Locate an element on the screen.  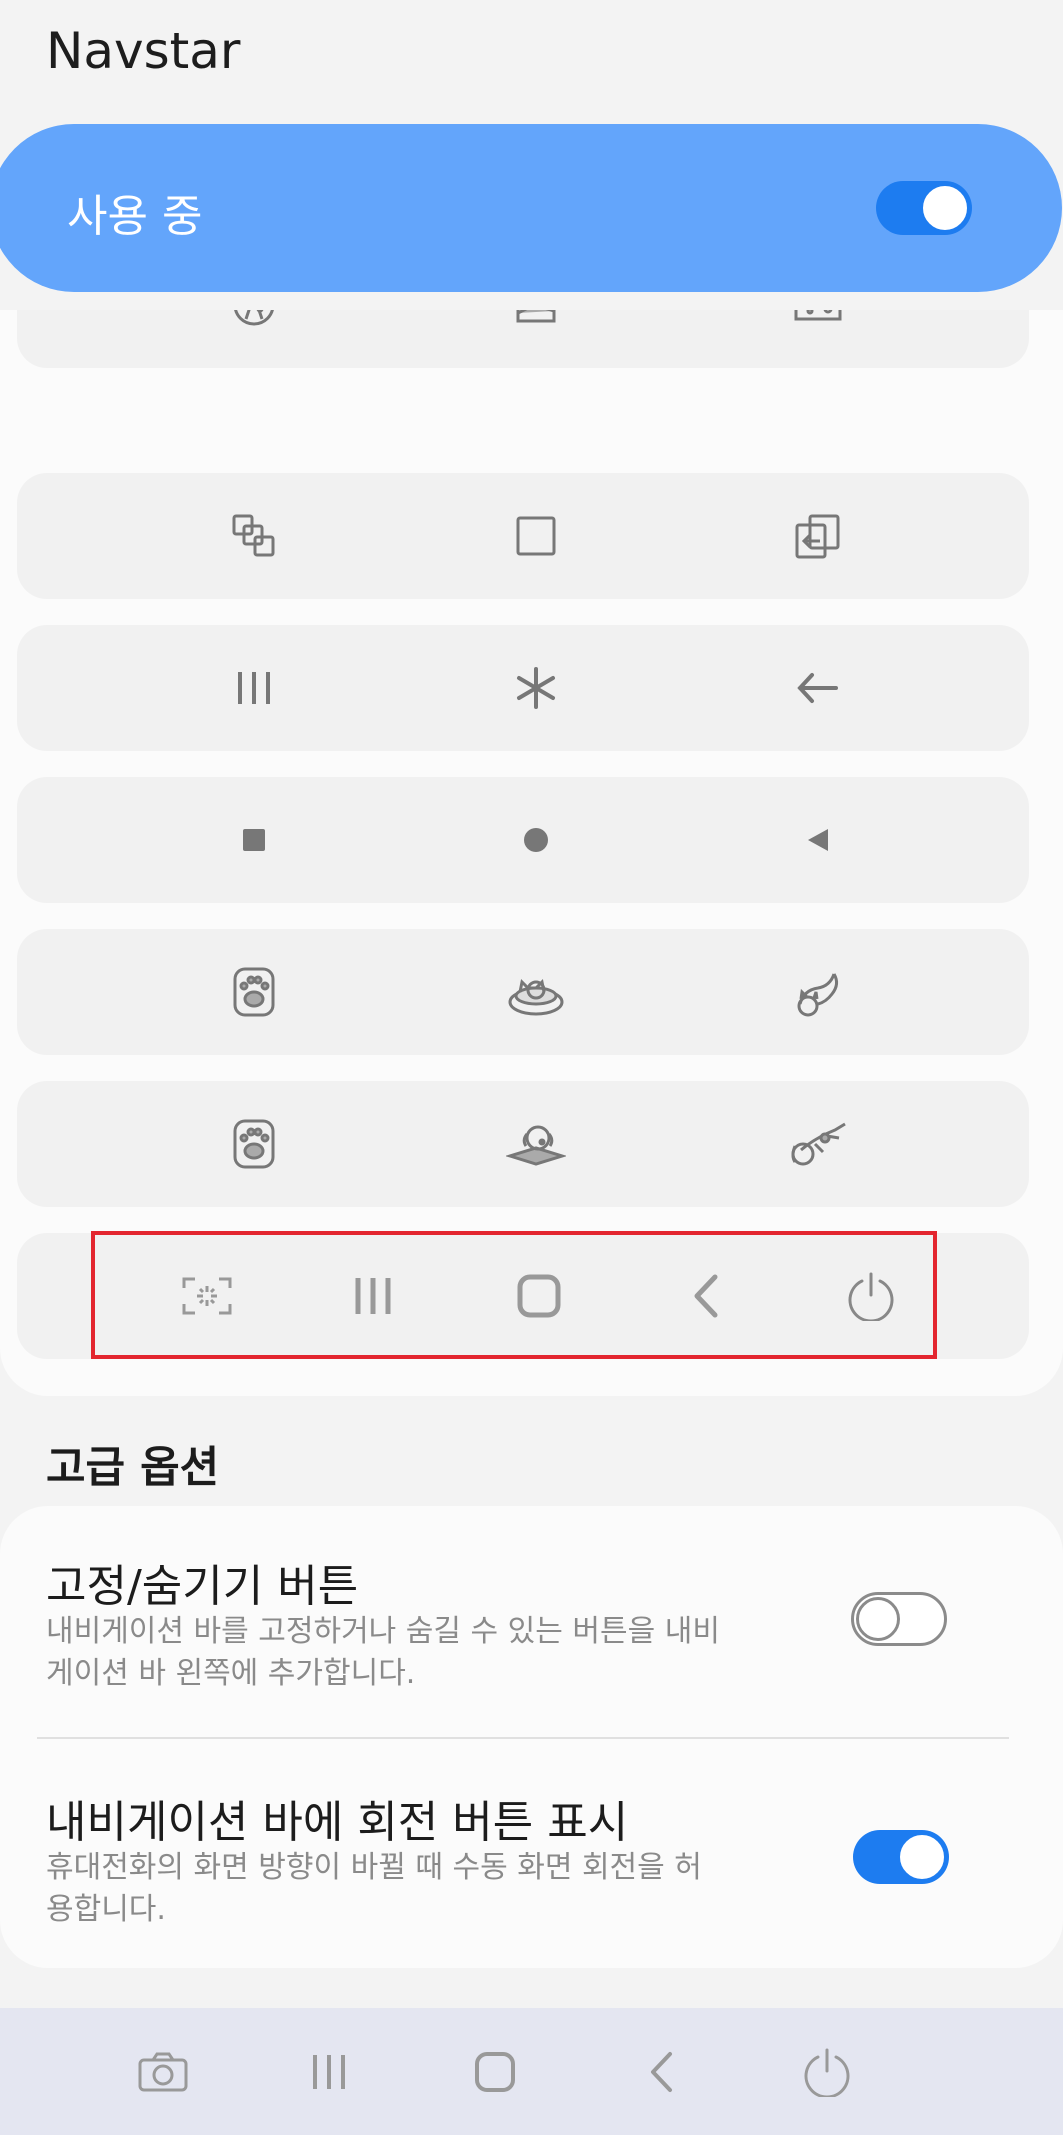
system-navigation-bar is located at coordinates (531, 2071).